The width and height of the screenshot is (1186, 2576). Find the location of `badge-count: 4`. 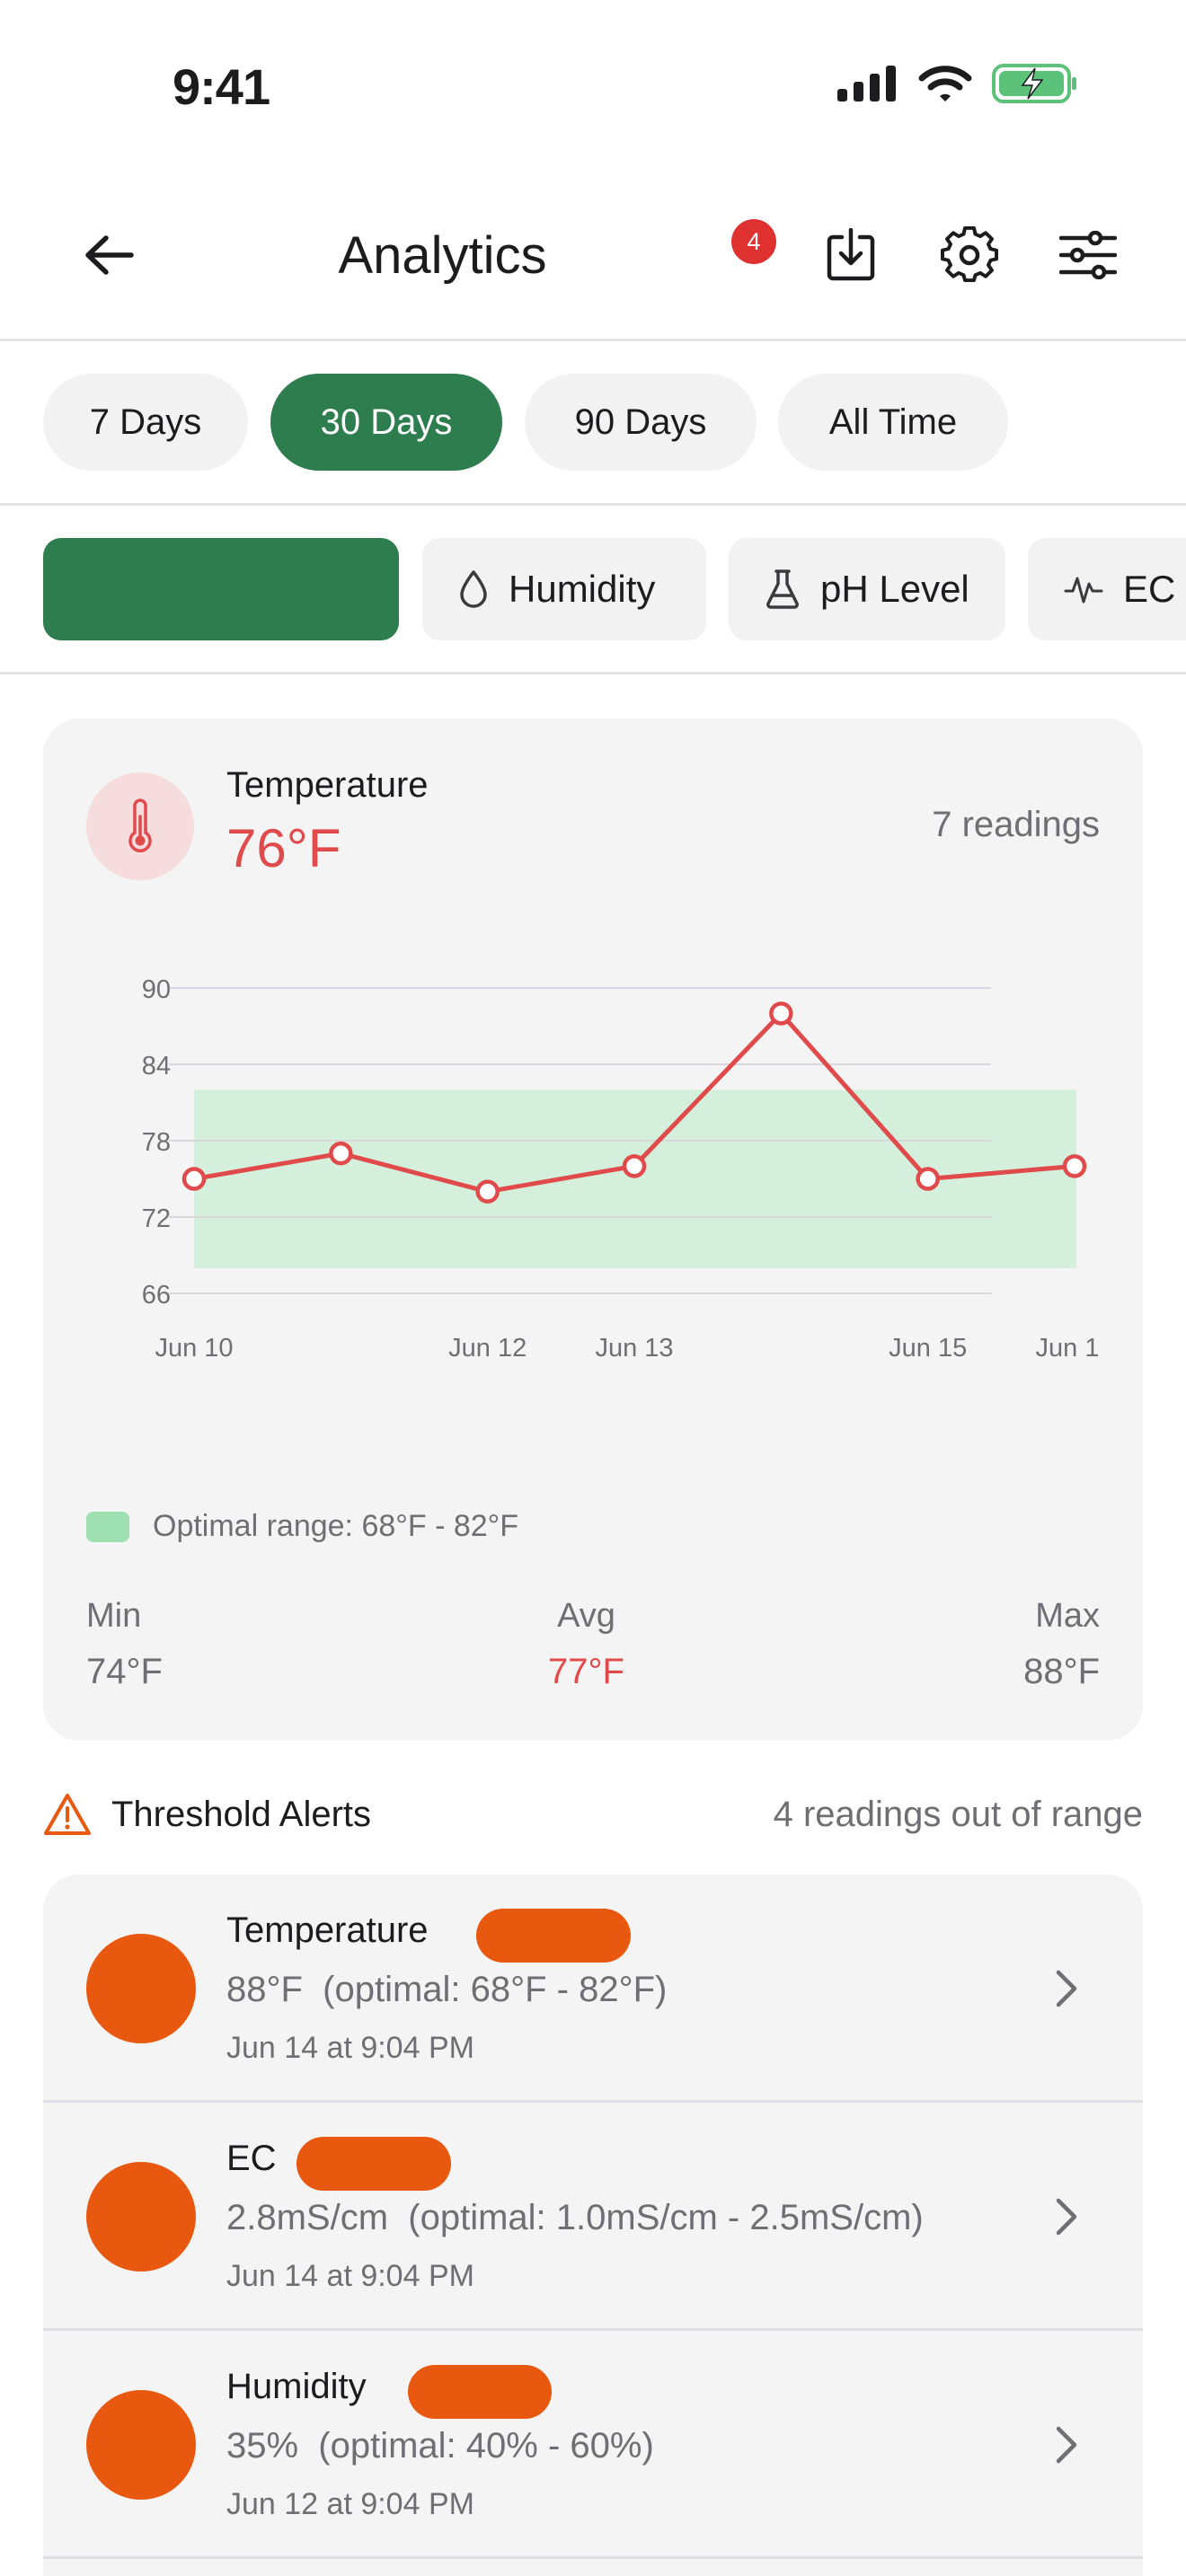

badge-count: 4 is located at coordinates (753, 241).